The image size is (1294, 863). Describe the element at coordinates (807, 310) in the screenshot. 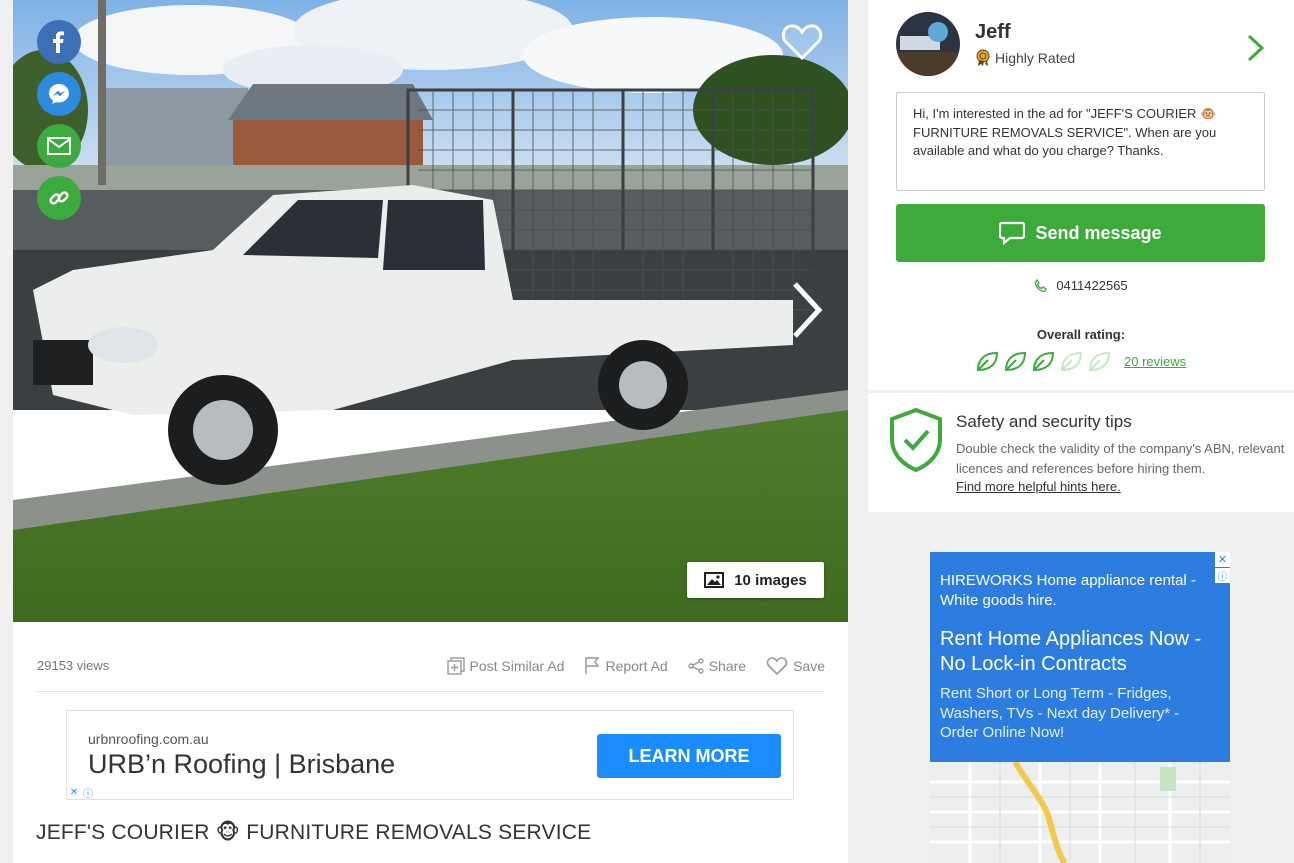

I see `next-image-chevron-icon` at that location.